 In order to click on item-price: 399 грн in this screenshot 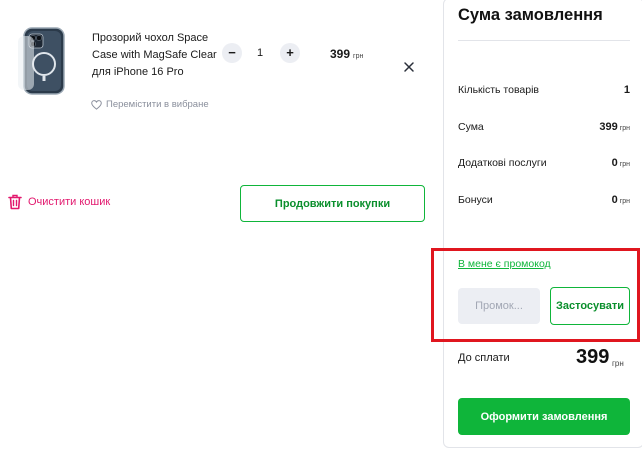, I will do `click(346, 54)`.